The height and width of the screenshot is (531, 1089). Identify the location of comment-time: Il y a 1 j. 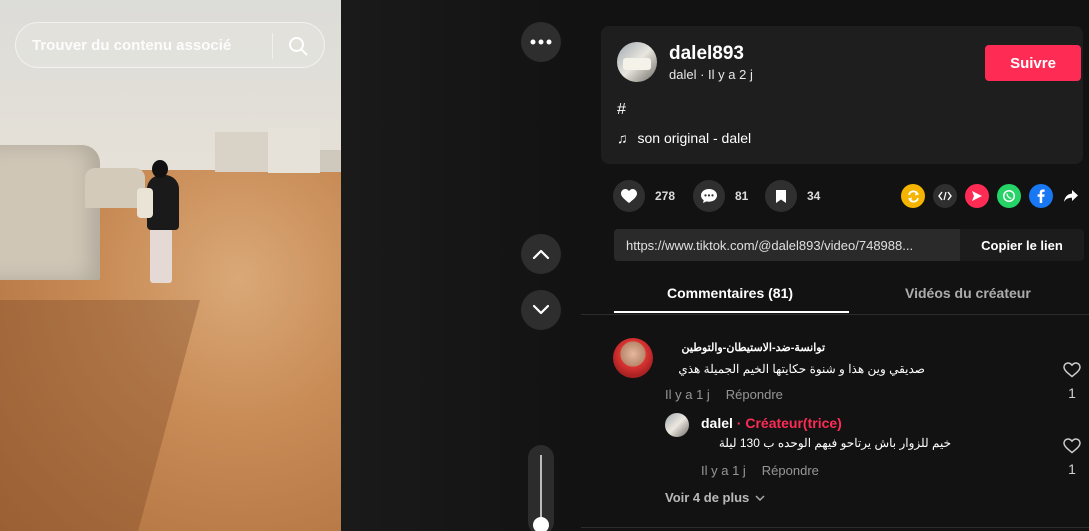
(687, 394).